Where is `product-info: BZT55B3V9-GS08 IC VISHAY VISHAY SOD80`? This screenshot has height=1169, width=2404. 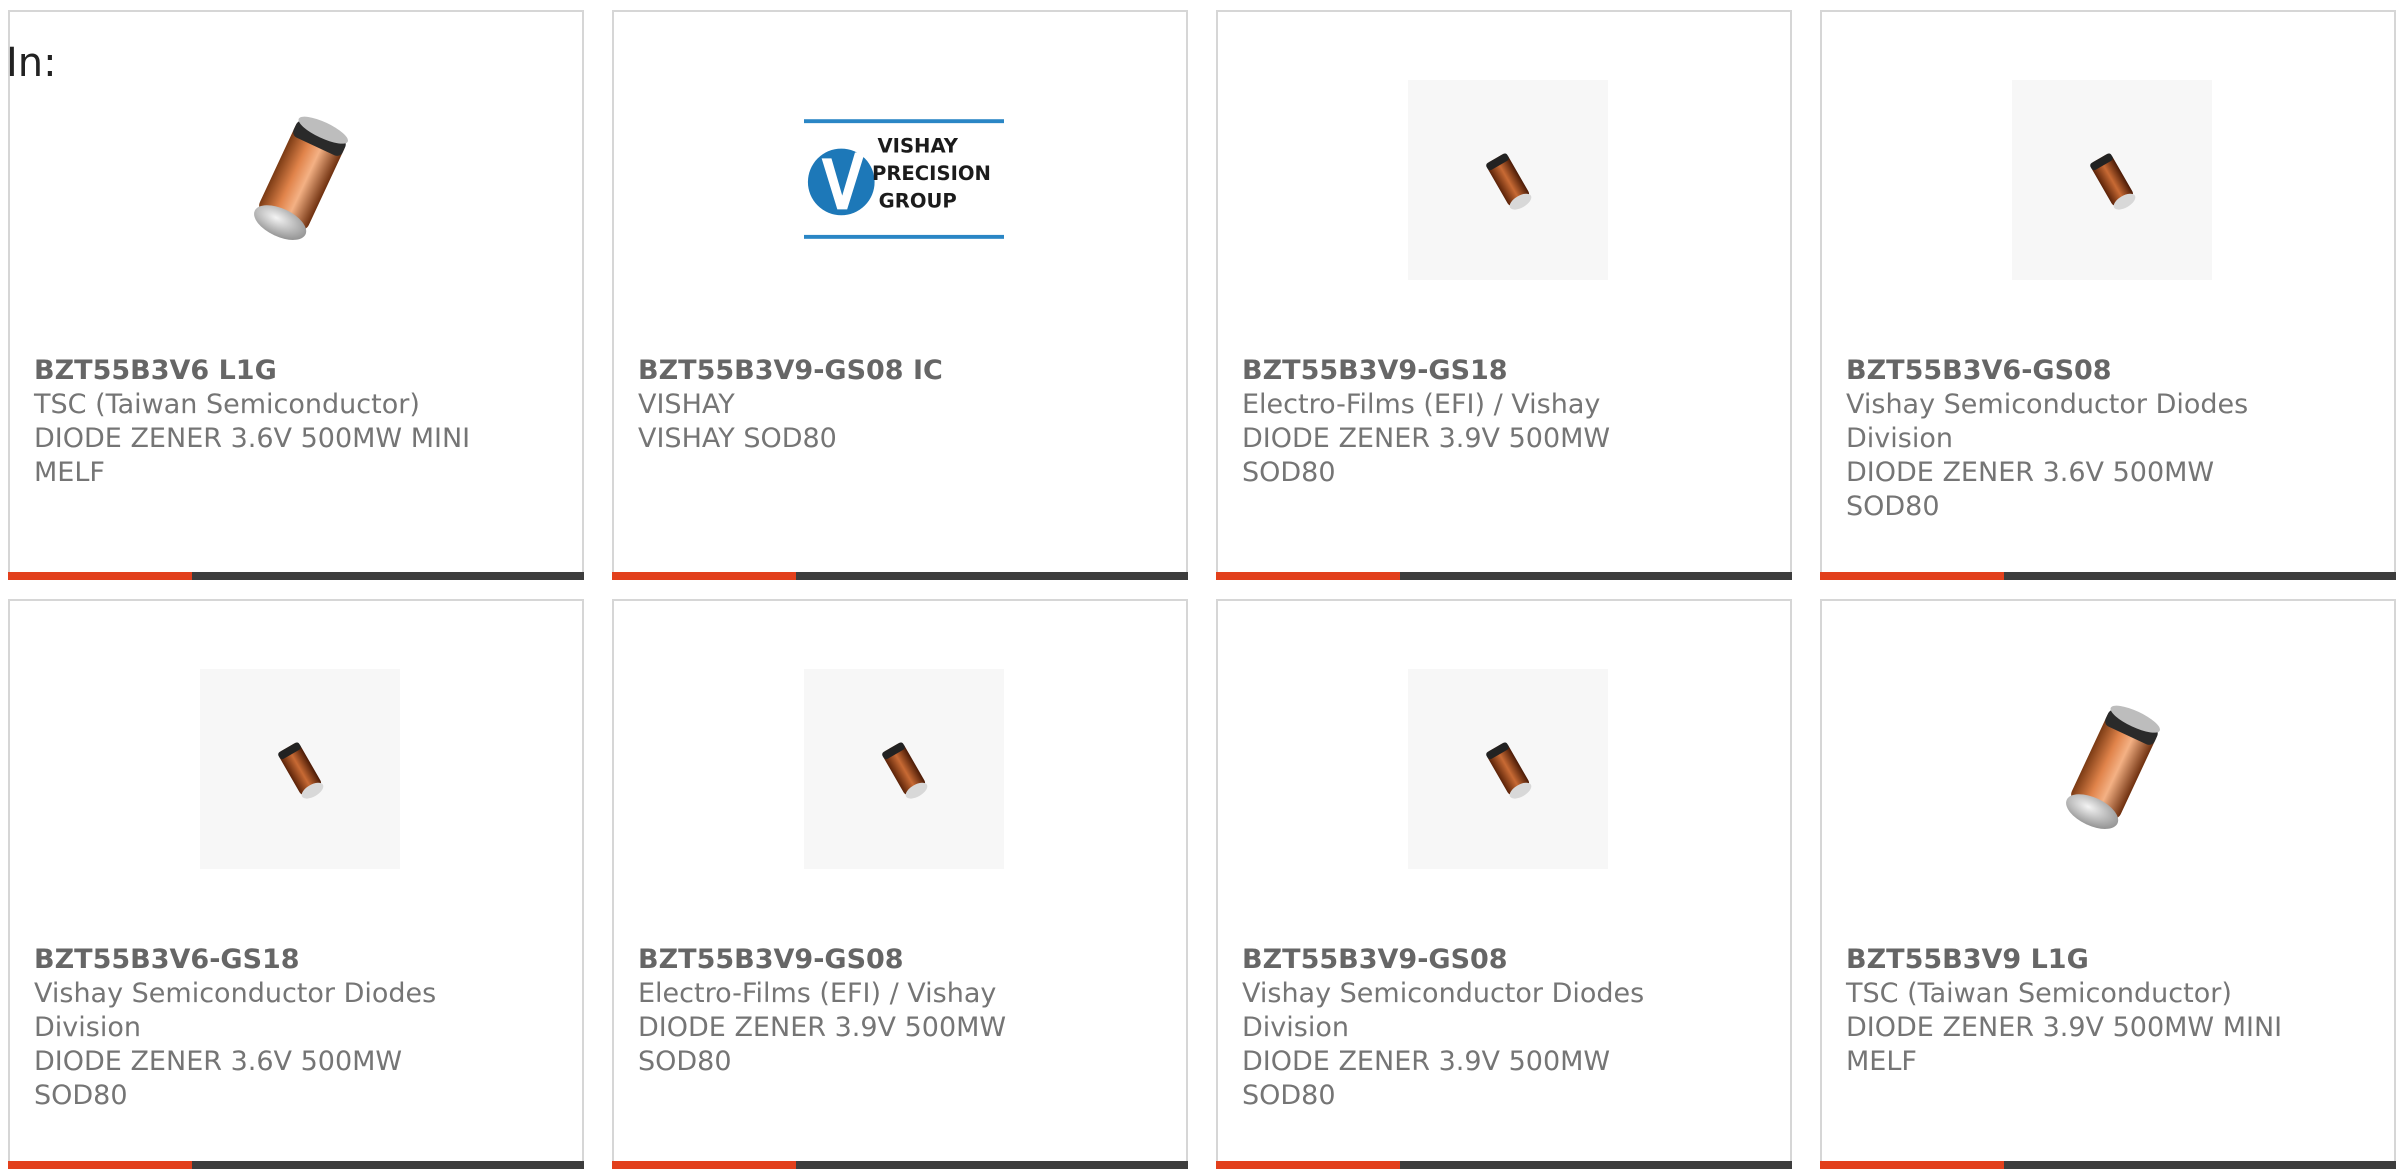 product-info: BZT55B3V9-GS08 IC VISHAY VISHAY SOD80 is located at coordinates (858, 405).